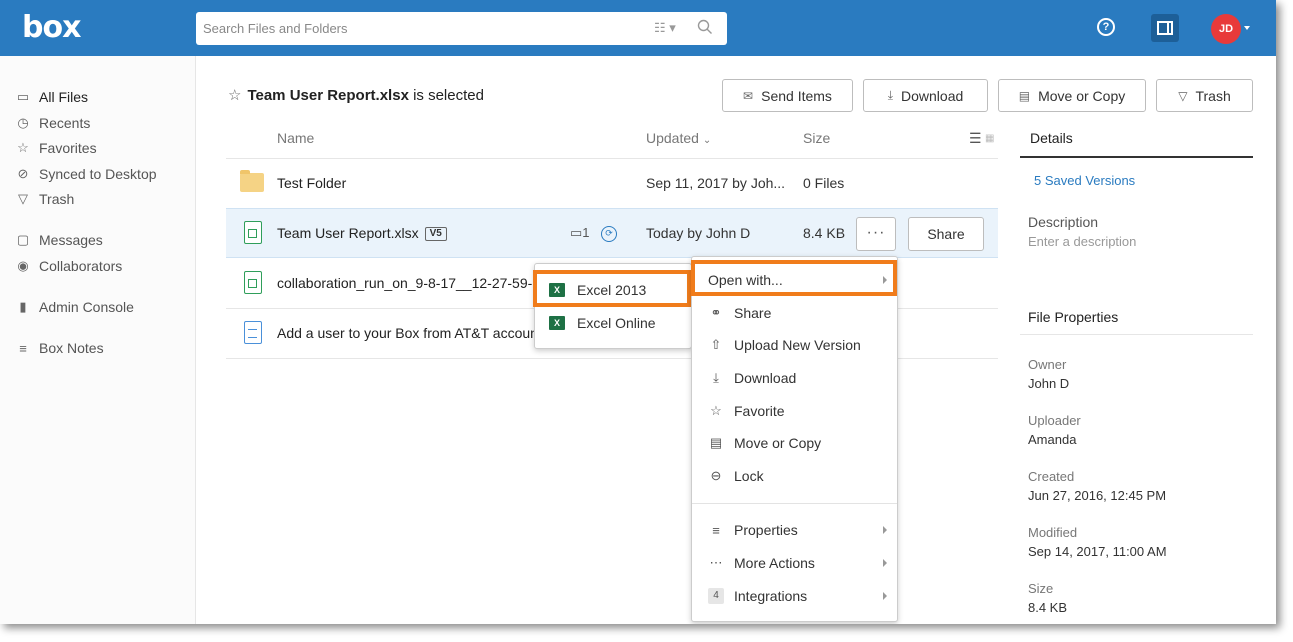 The image size is (1293, 642). I want to click on download-button: ⤓ Download, so click(925, 95).